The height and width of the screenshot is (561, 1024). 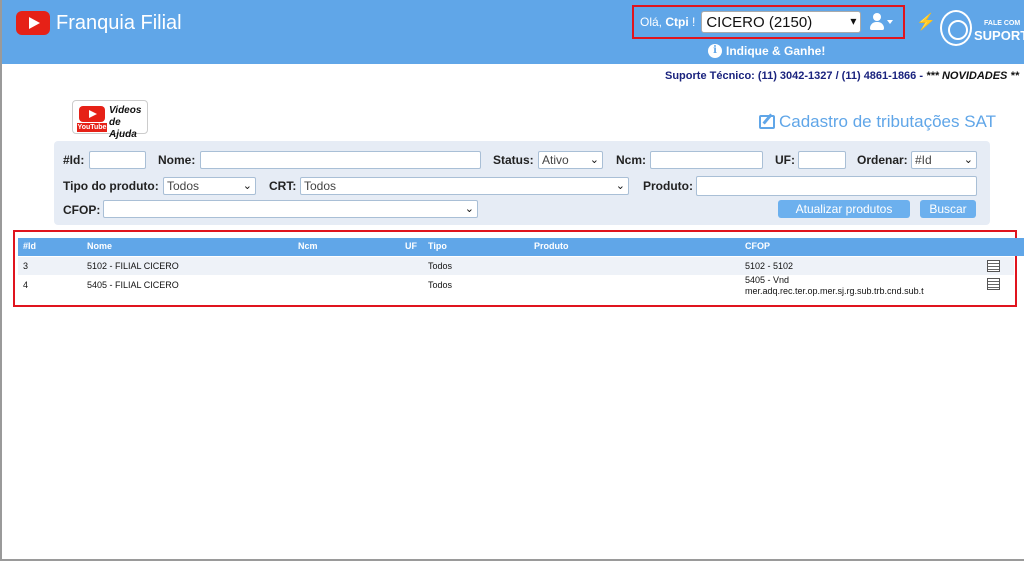 I want to click on app-logo: Franquia Filial, so click(x=99, y=23).